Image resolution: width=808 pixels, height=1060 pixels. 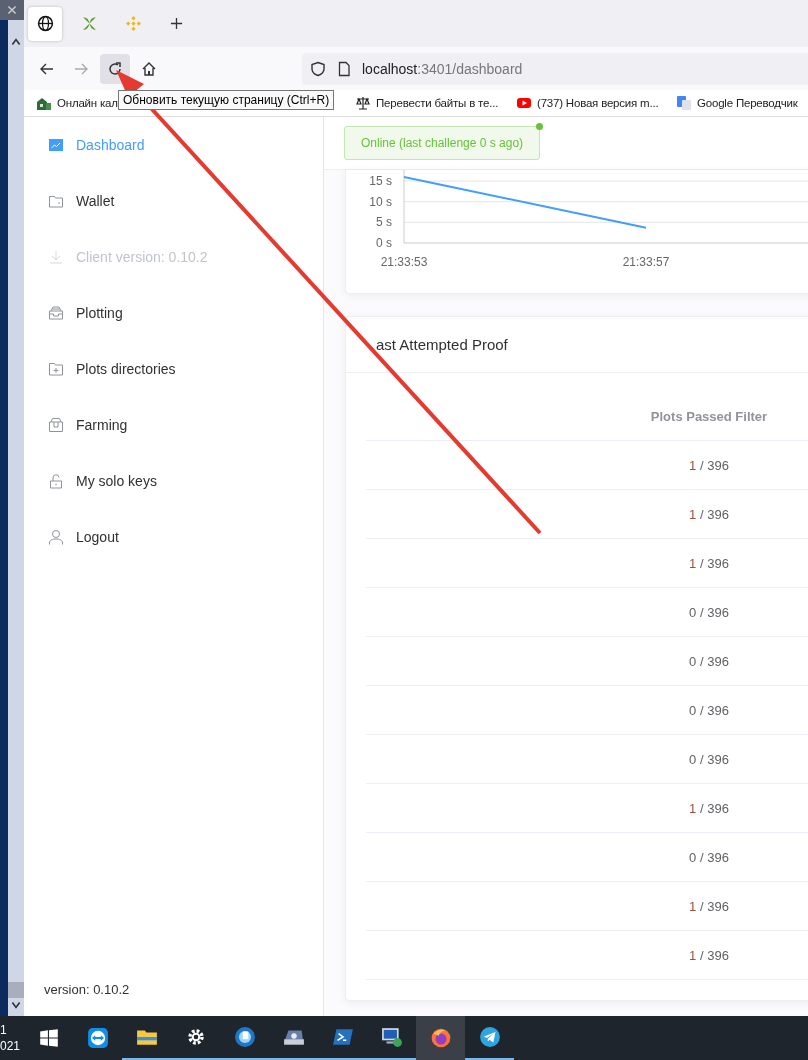 What do you see at coordinates (384, 222) in the screenshot?
I see `y-tick-label: 5 s` at bounding box center [384, 222].